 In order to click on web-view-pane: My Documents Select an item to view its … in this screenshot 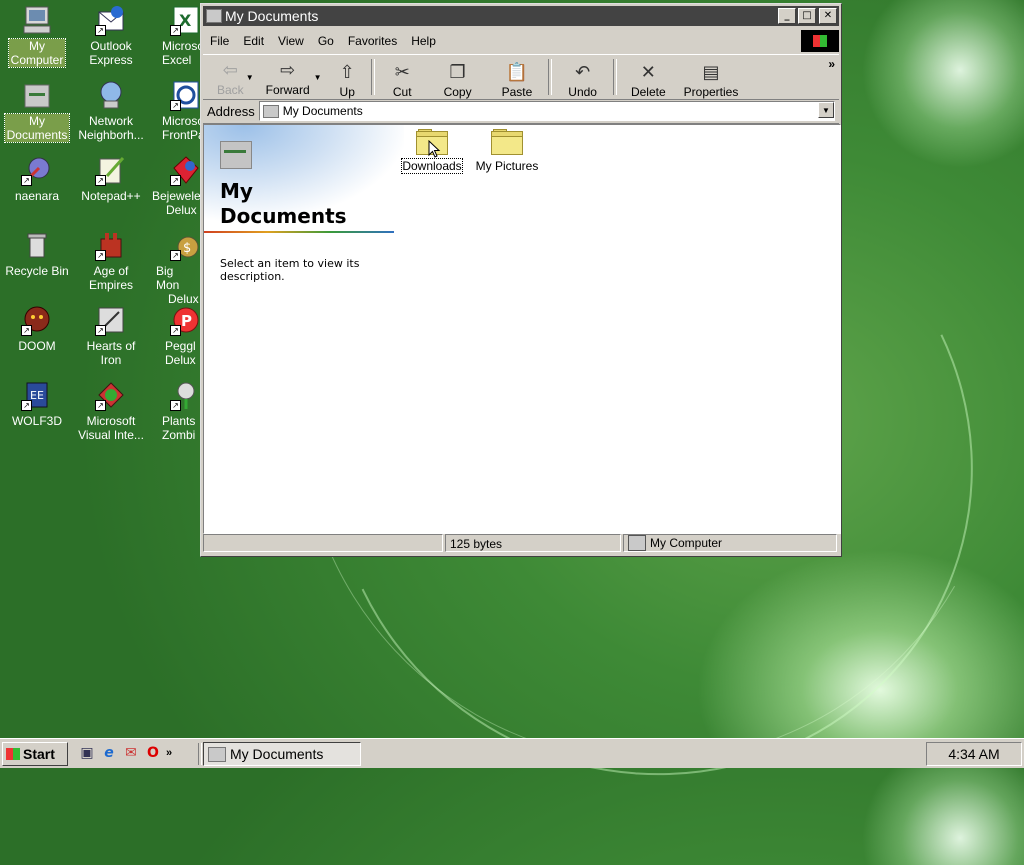, I will do `click(304, 329)`.